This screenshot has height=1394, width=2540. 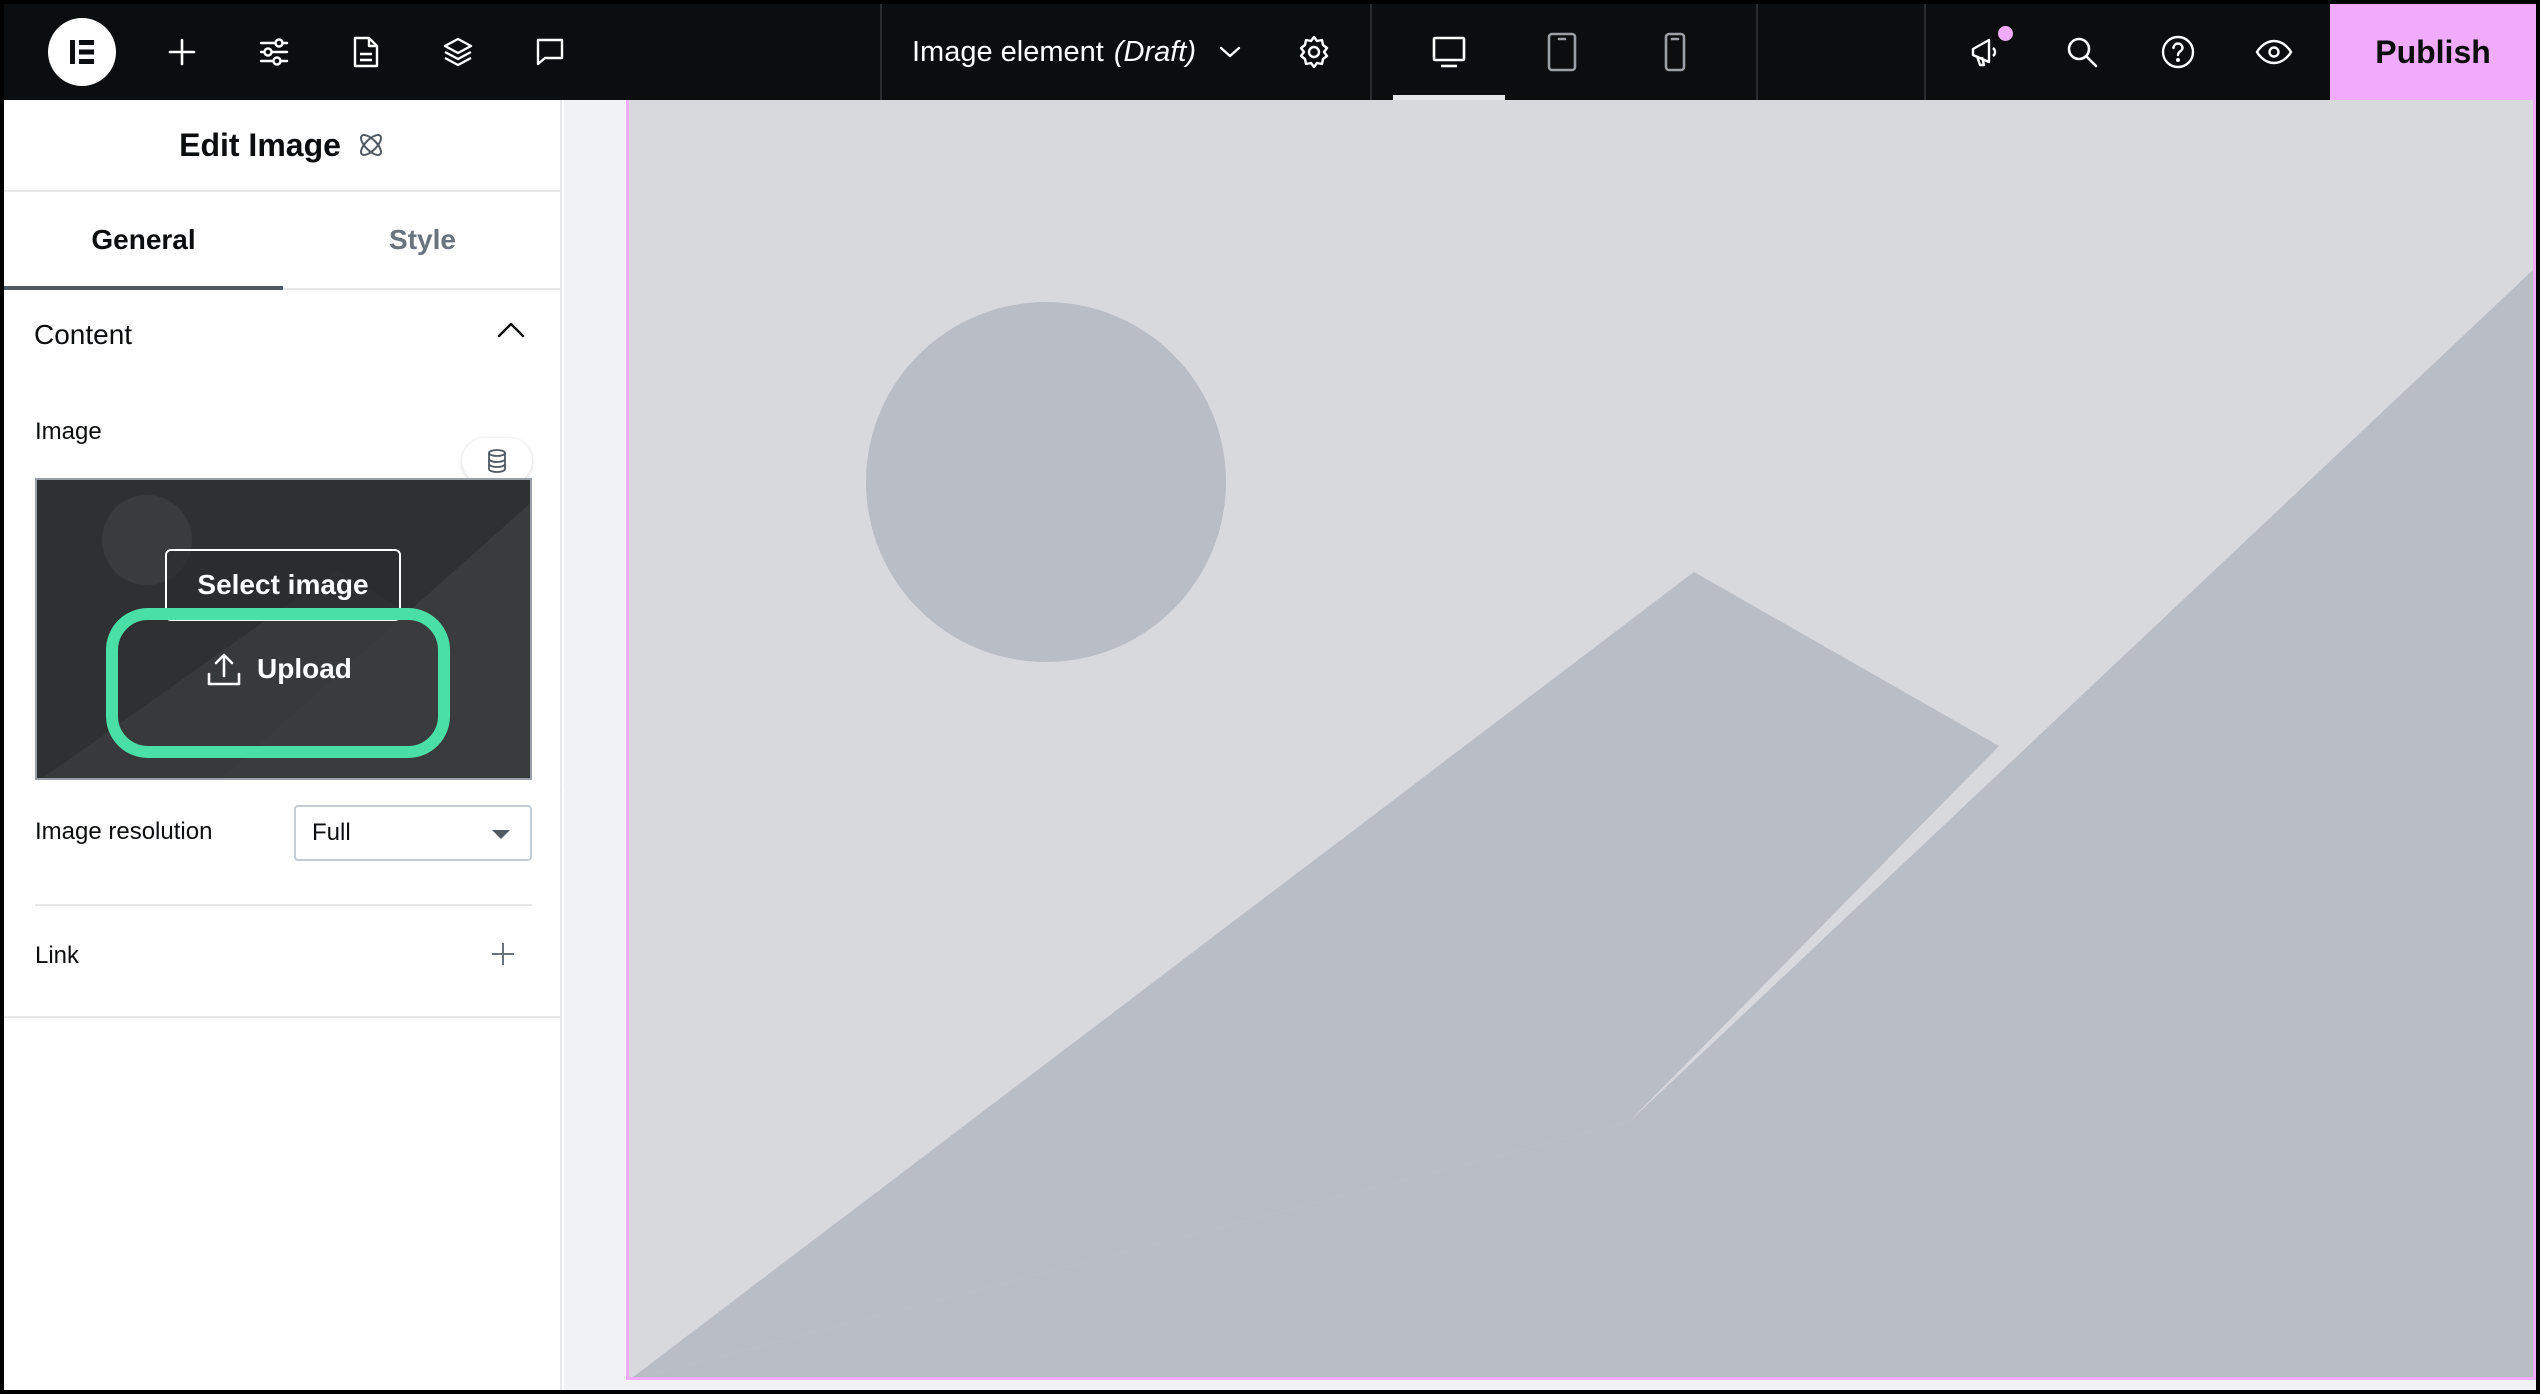 What do you see at coordinates (274, 52) in the screenshot?
I see `site-settings-sliders-icon` at bounding box center [274, 52].